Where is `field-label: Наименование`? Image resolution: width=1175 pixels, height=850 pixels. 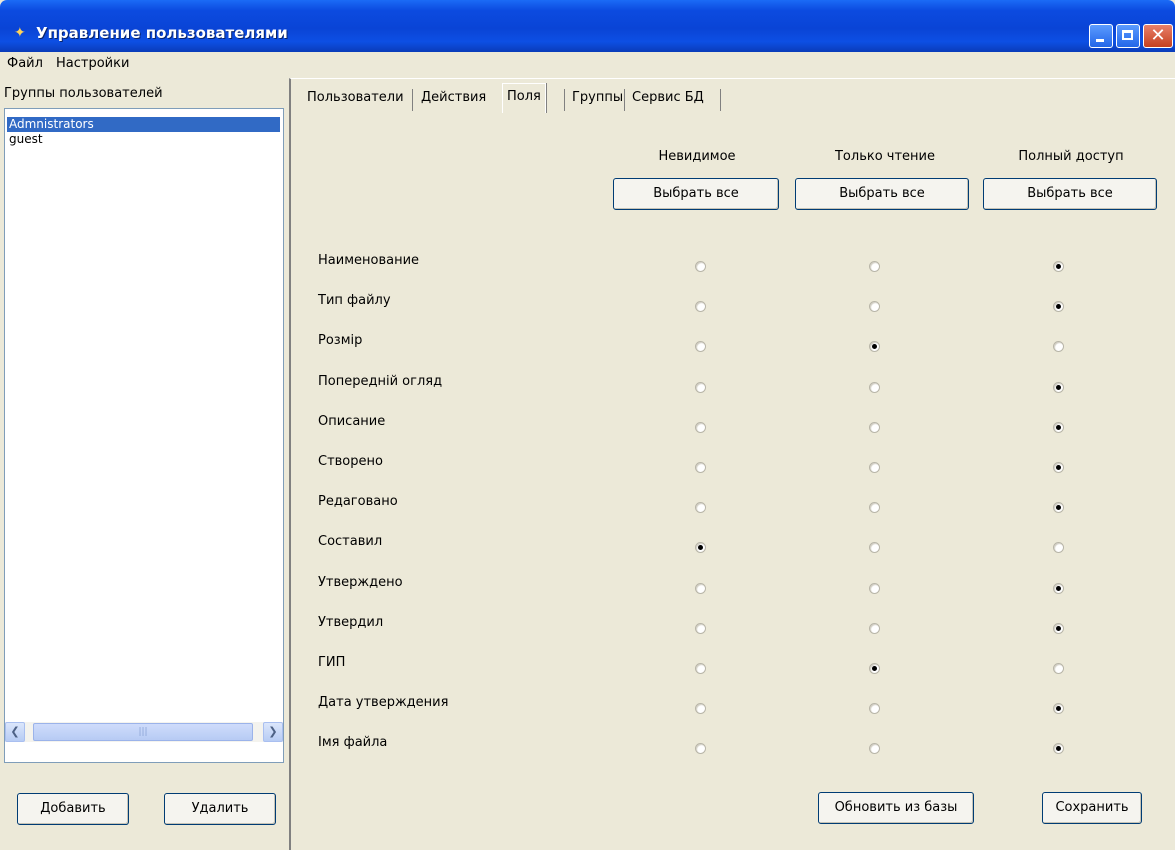
field-label: Наименование is located at coordinates (369, 260).